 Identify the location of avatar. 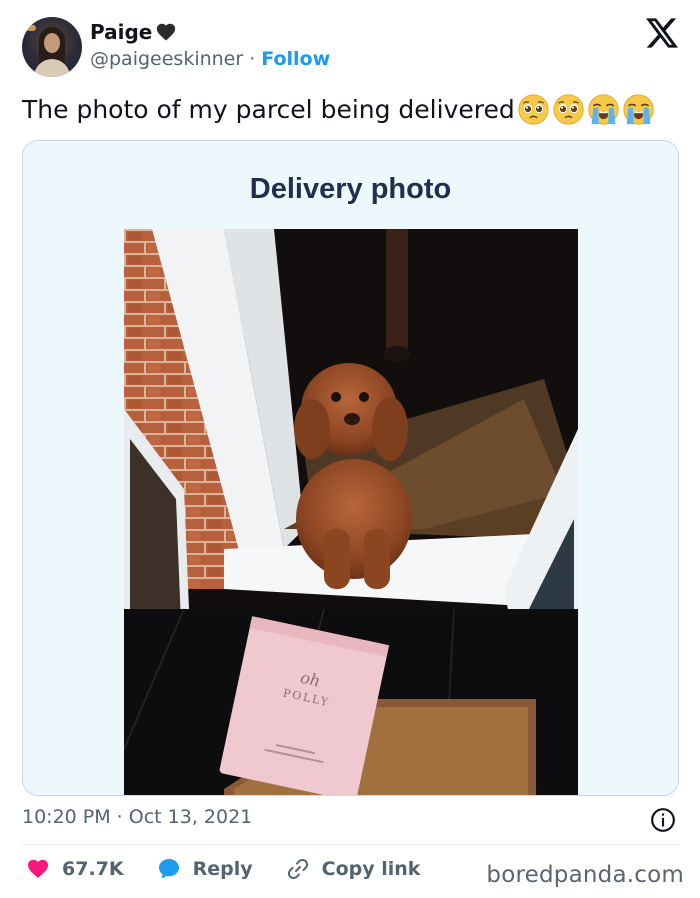
(52, 47).